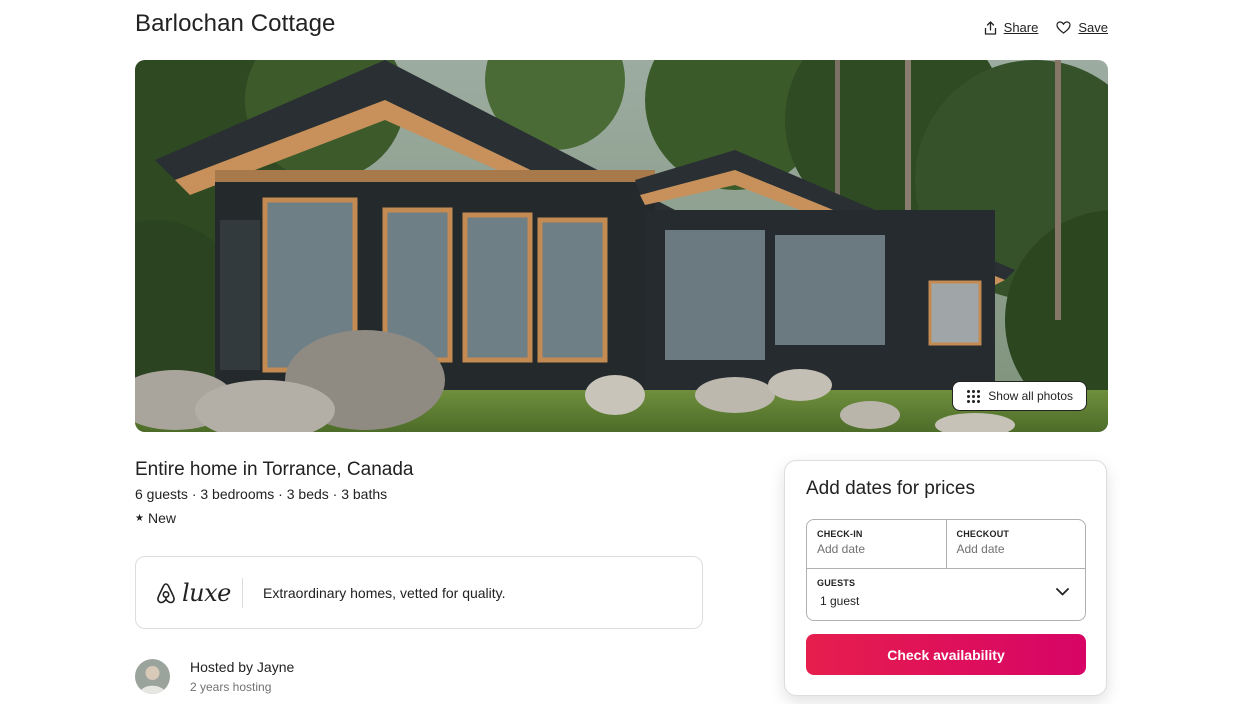  What do you see at coordinates (152, 676) in the screenshot?
I see `host-avatar` at bounding box center [152, 676].